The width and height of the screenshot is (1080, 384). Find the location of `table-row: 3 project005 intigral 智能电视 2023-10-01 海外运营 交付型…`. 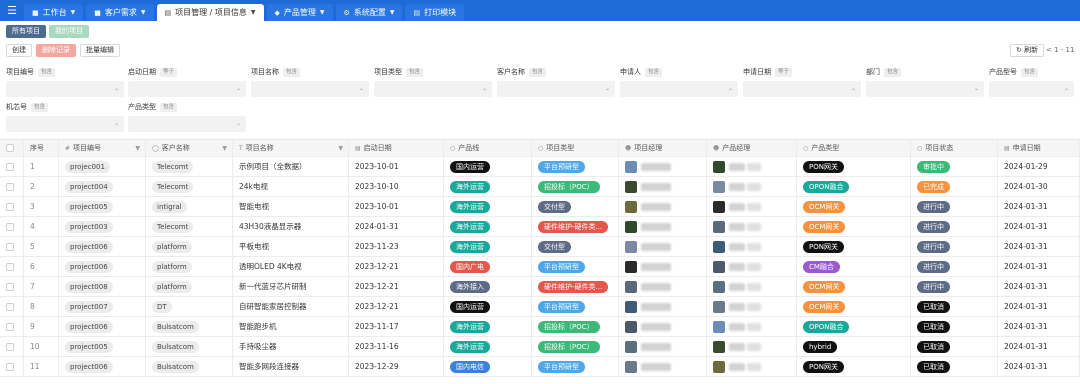

table-row: 3 project005 intigral 智能电视 2023-10-01 海外运营 交付型… is located at coordinates (540, 207).